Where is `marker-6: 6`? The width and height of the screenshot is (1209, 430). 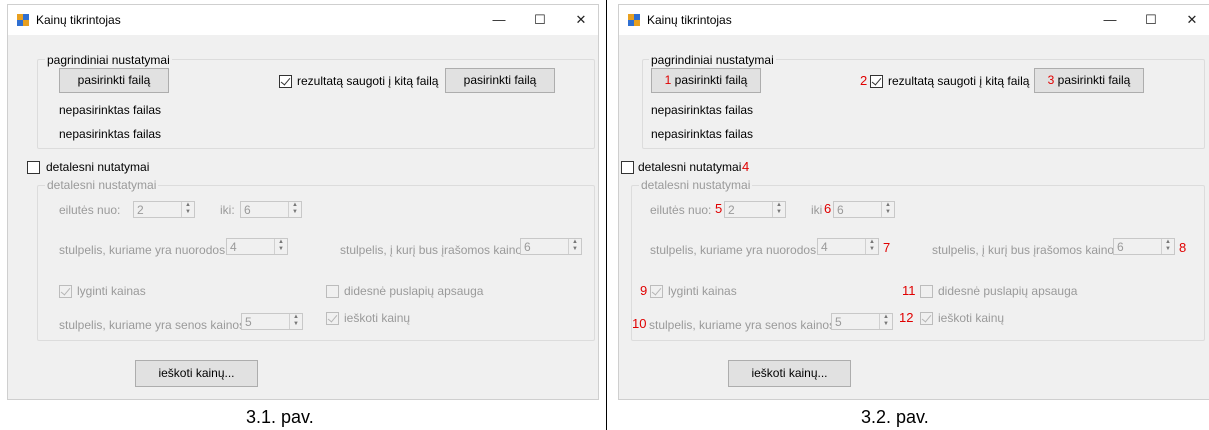
marker-6: 6 is located at coordinates (828, 208).